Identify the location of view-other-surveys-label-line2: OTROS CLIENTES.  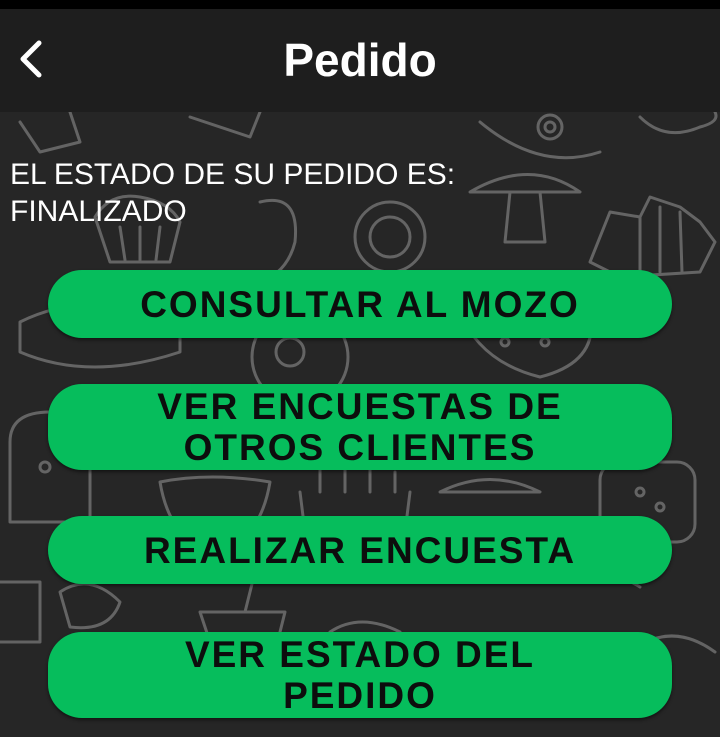
(360, 447).